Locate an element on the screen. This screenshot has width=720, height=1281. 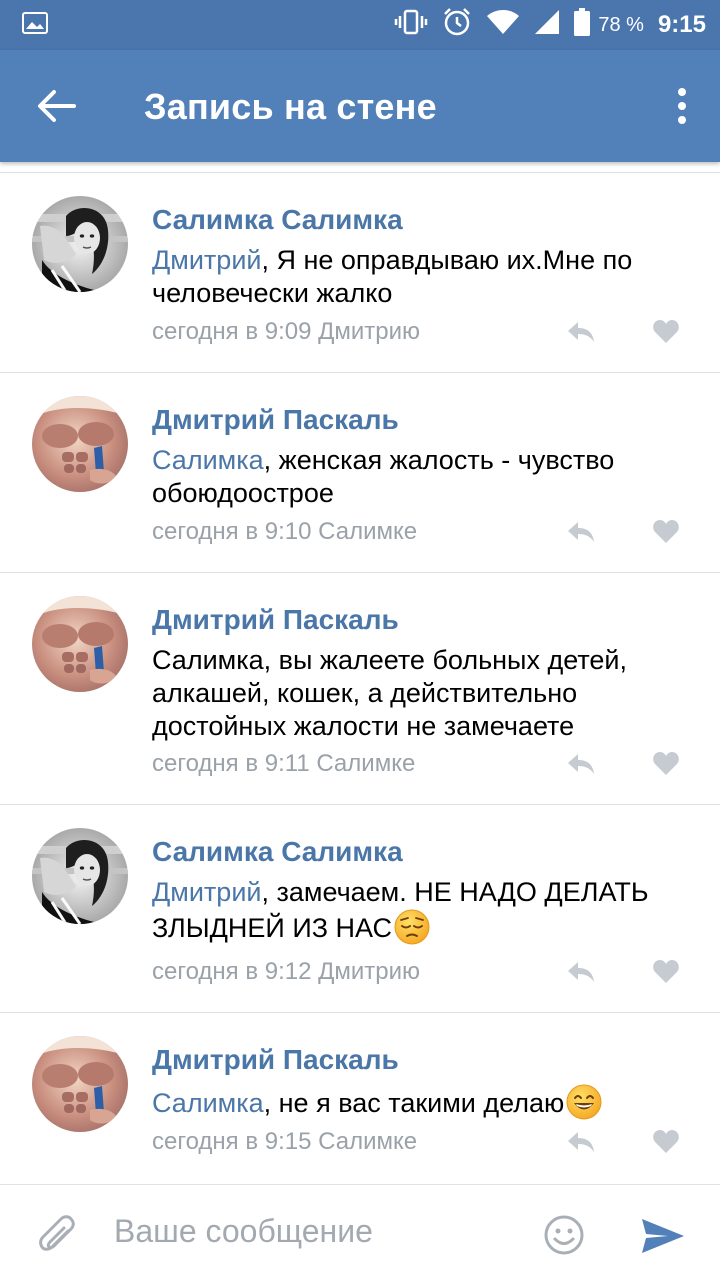
vibrate-icon is located at coordinates (411, 25).